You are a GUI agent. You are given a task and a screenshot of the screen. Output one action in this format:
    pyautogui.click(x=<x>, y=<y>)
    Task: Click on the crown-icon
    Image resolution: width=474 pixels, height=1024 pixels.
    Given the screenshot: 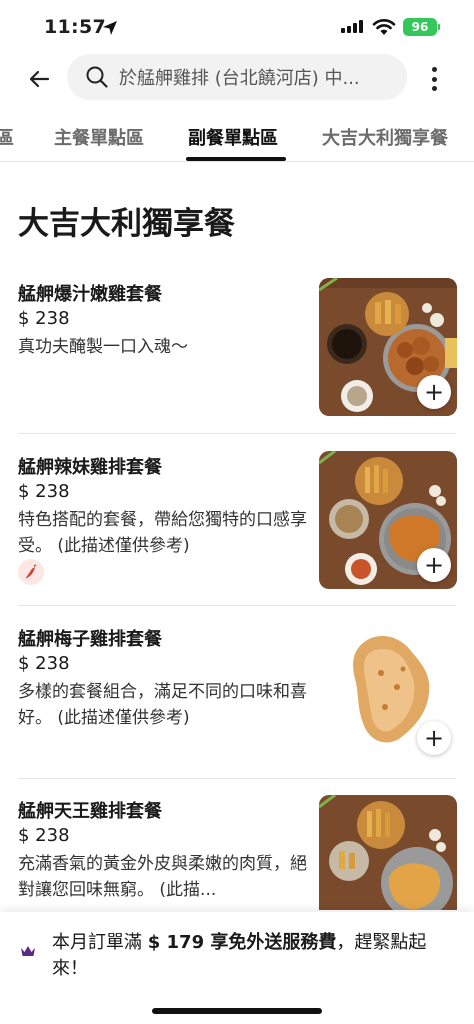 What is the action you would take?
    pyautogui.click(x=28, y=951)
    